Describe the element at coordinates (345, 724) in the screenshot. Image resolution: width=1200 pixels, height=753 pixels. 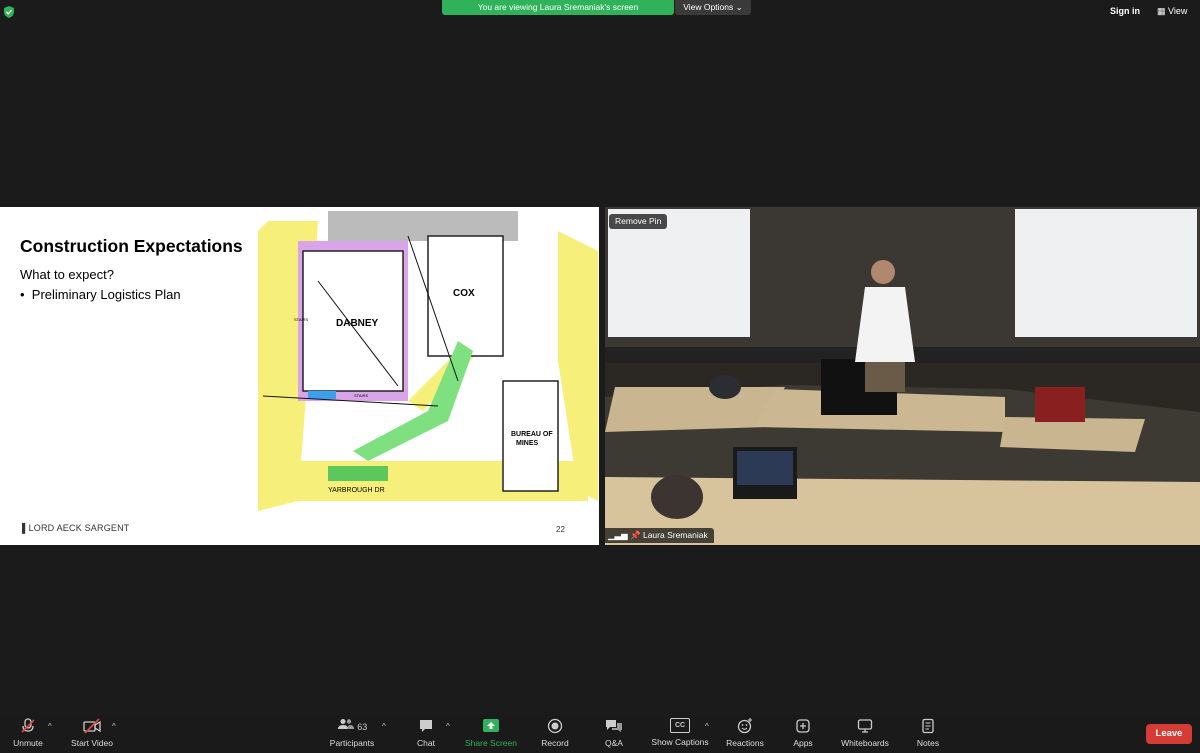
I see `participants-icon` at that location.